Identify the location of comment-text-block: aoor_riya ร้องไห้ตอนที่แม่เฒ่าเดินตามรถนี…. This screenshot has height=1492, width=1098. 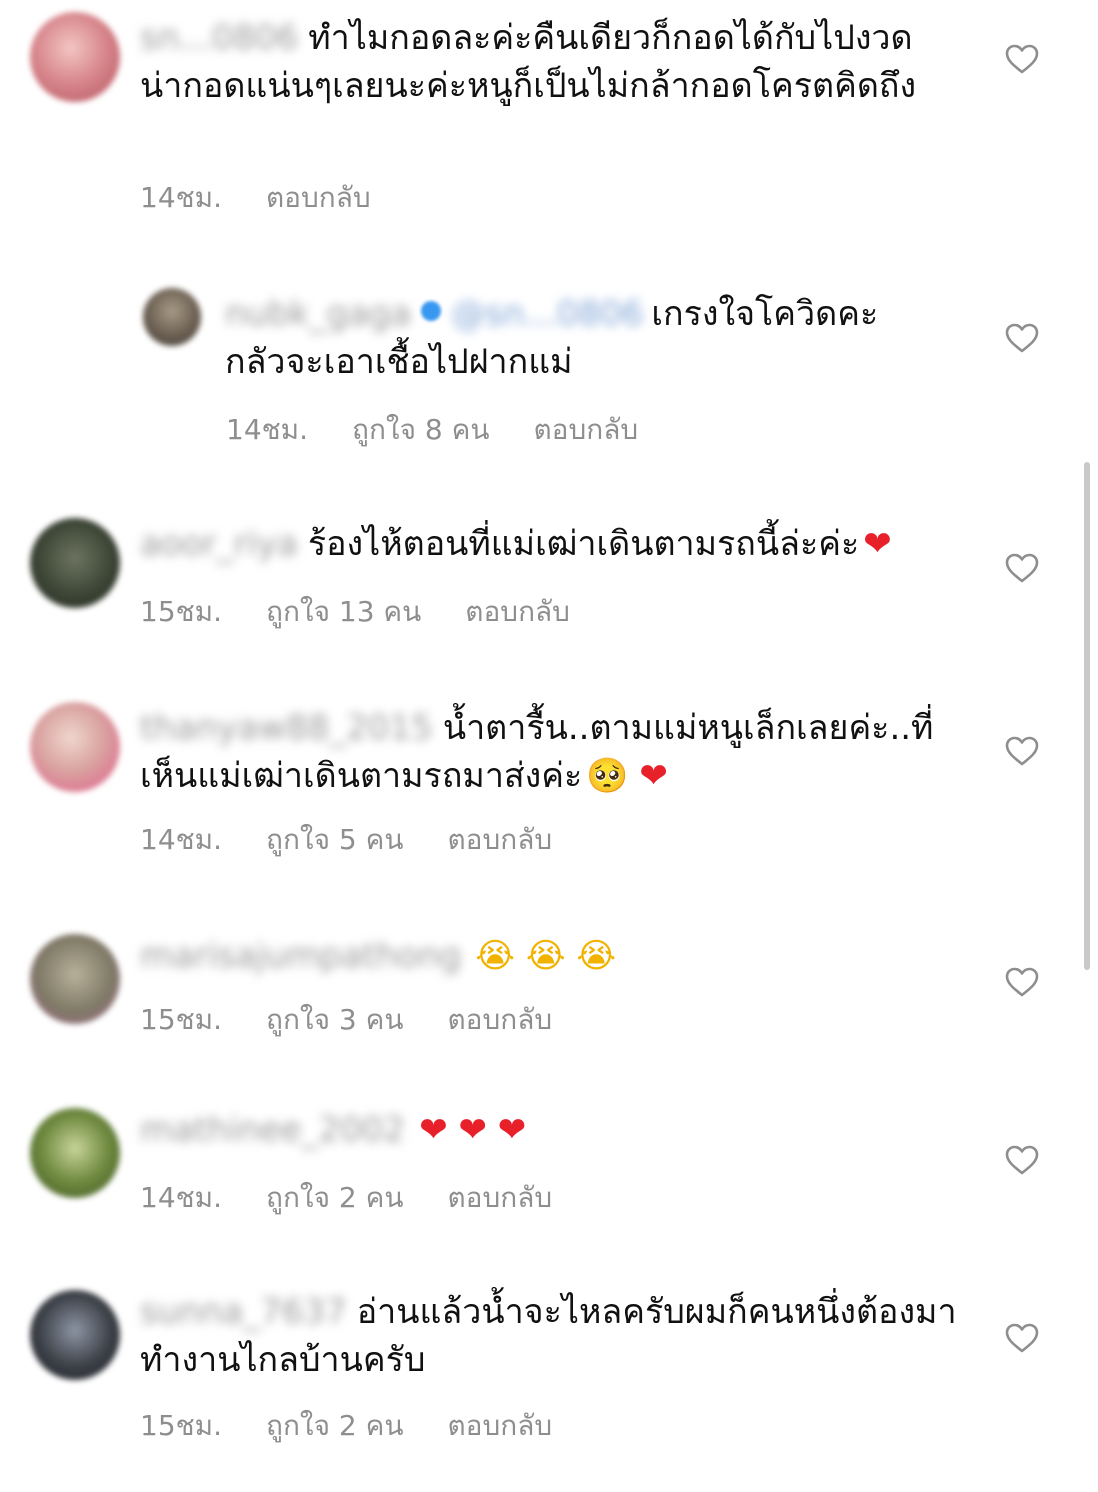
(540, 544).